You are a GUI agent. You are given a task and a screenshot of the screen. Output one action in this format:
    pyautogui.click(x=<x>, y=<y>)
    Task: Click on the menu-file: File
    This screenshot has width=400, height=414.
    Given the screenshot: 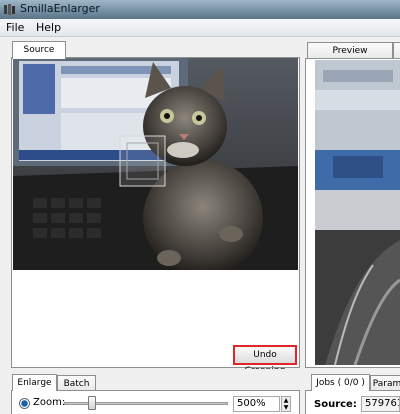 What is the action you would take?
    pyautogui.click(x=15, y=27)
    